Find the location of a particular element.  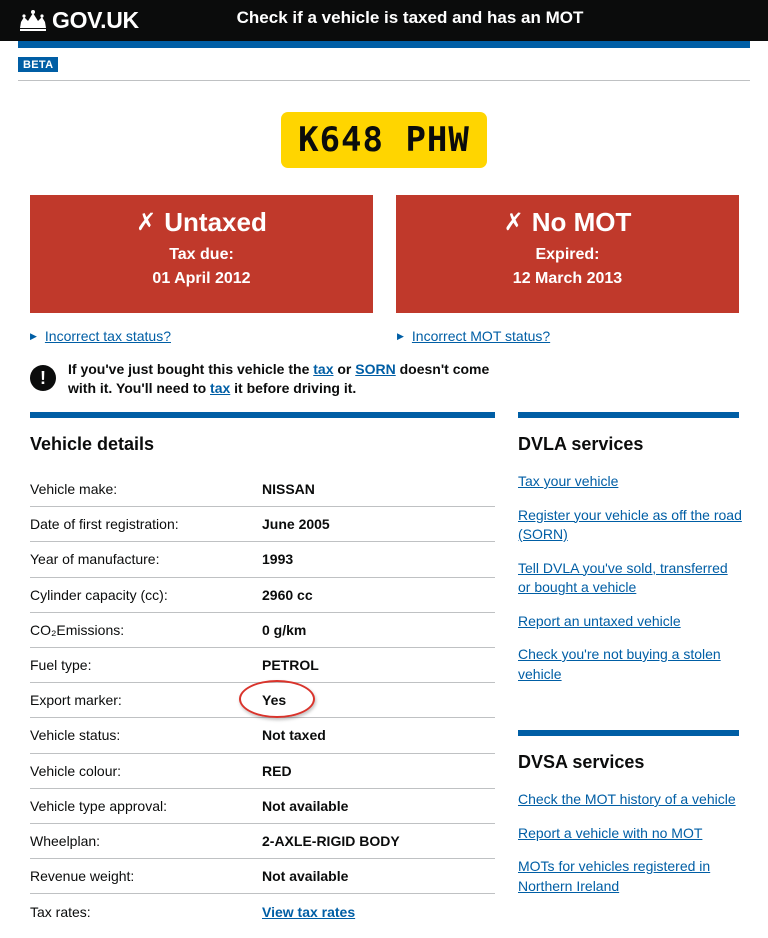

row-label: Vehicle status: is located at coordinates (75, 735).